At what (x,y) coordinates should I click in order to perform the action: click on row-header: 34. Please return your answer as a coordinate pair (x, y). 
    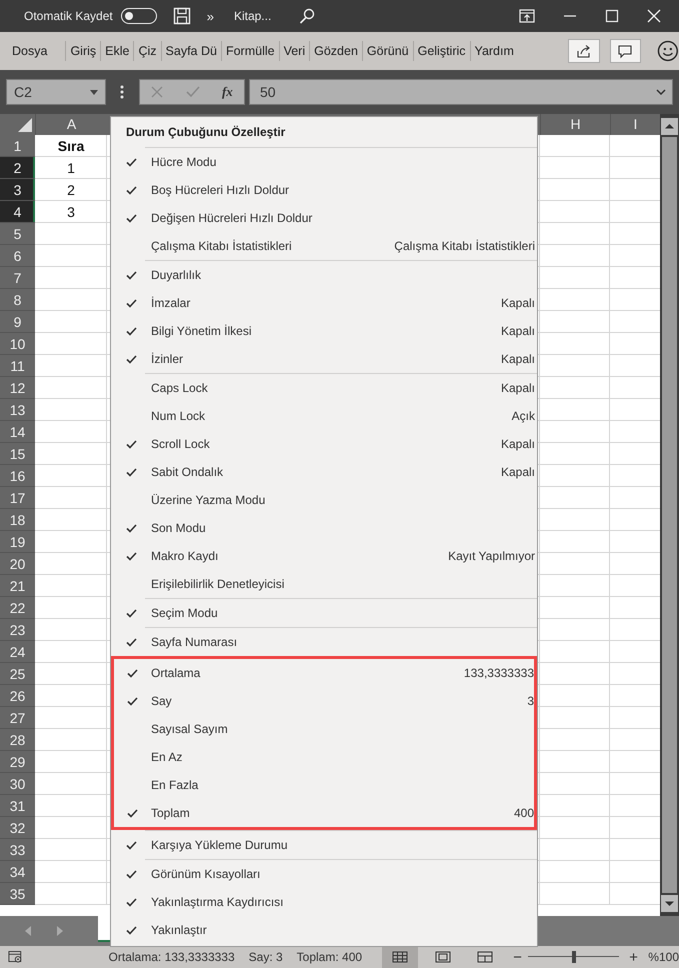
    Looking at the image, I should click on (17, 872).